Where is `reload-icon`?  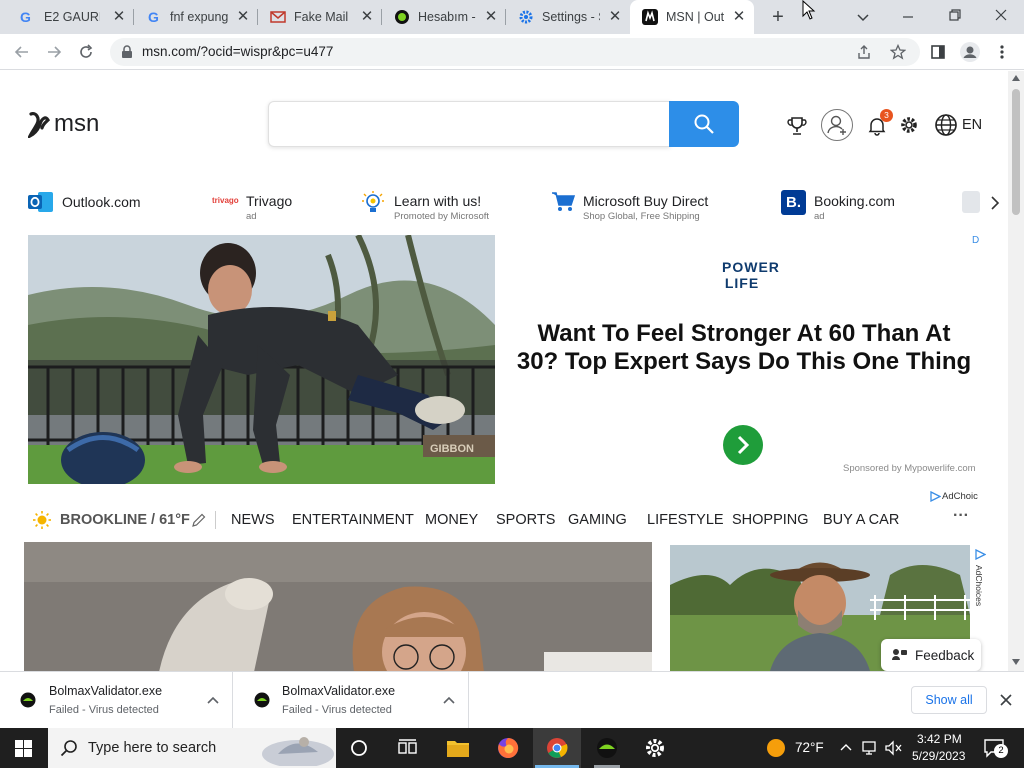 reload-icon is located at coordinates (86, 52).